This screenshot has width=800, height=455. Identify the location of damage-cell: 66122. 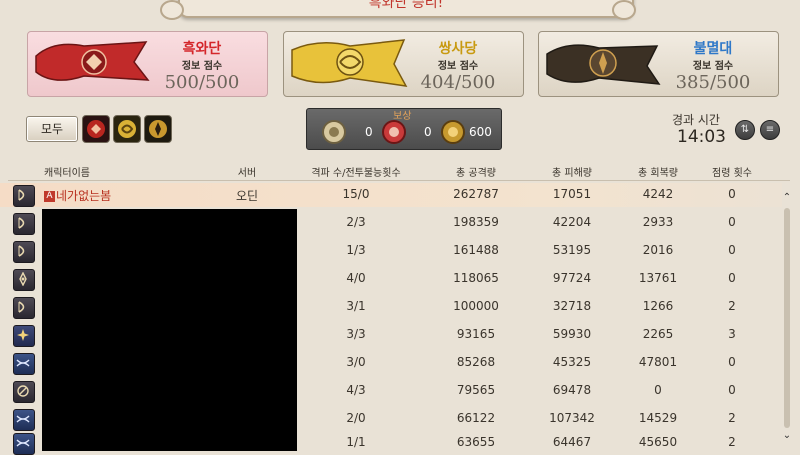
(476, 418).